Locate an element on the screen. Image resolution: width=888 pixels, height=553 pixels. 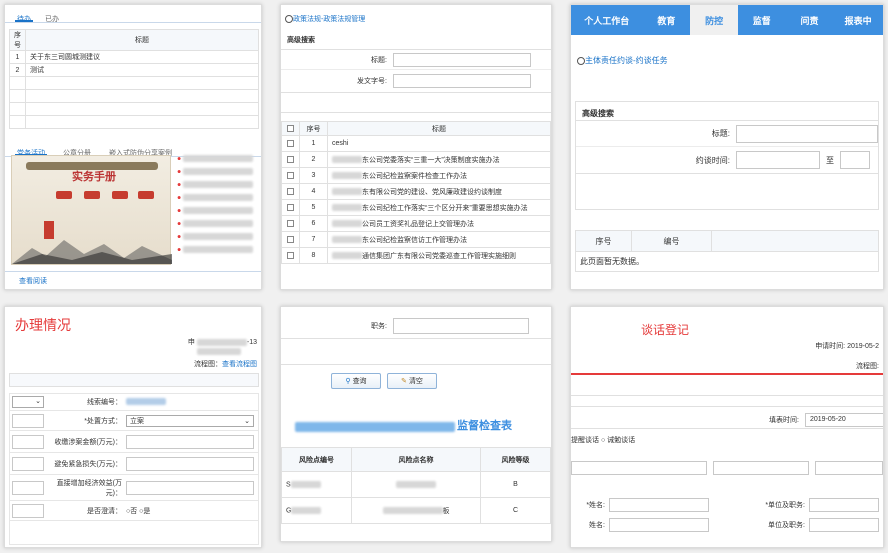
table-row: 1 关于东三司圆城测建议 is located at coordinates (134, 57).